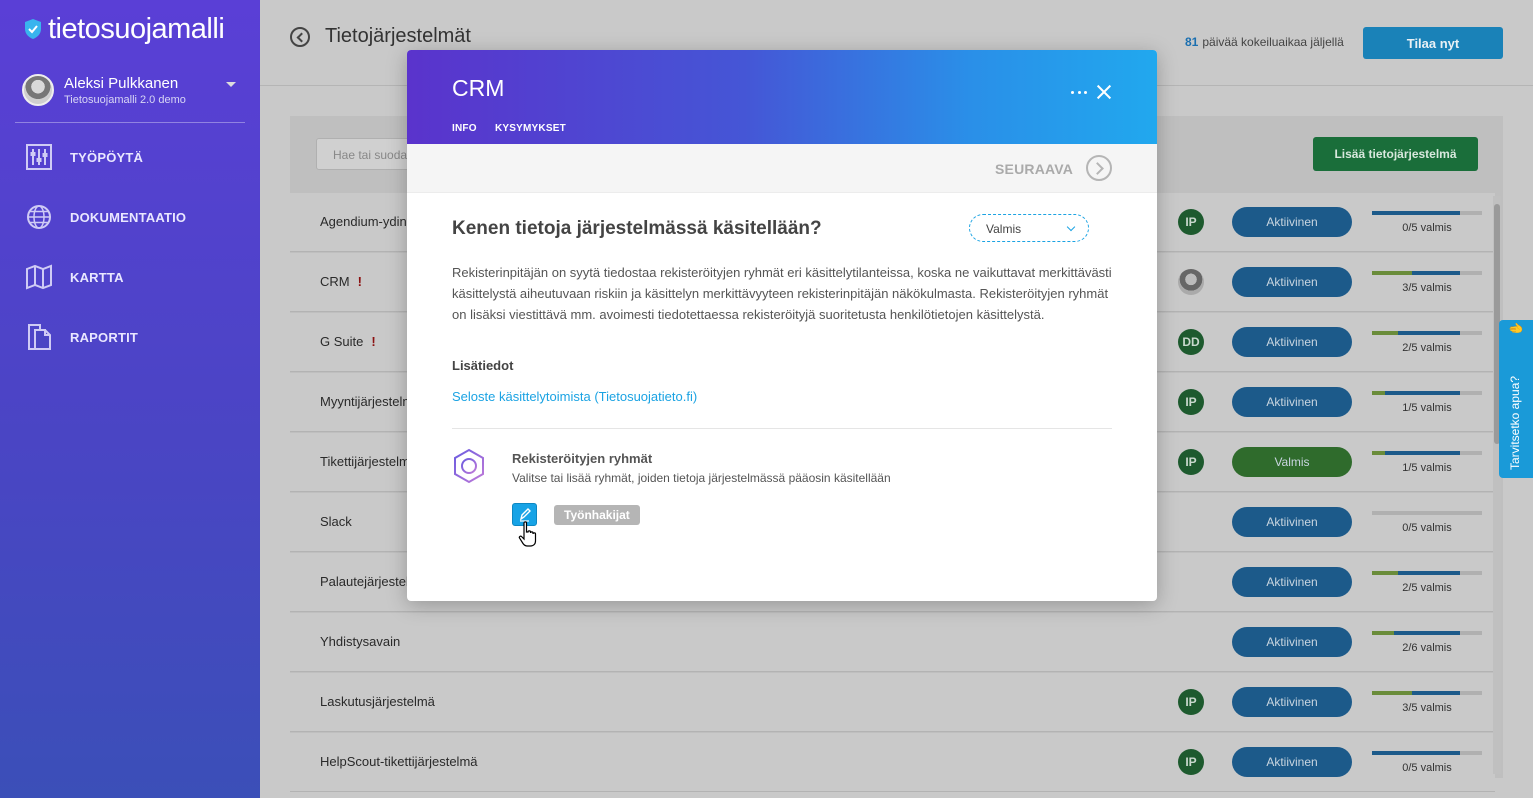 The height and width of the screenshot is (798, 1533). Describe the element at coordinates (530, 128) in the screenshot. I see `tab-kysymykset: KYSYMYKSET` at that location.